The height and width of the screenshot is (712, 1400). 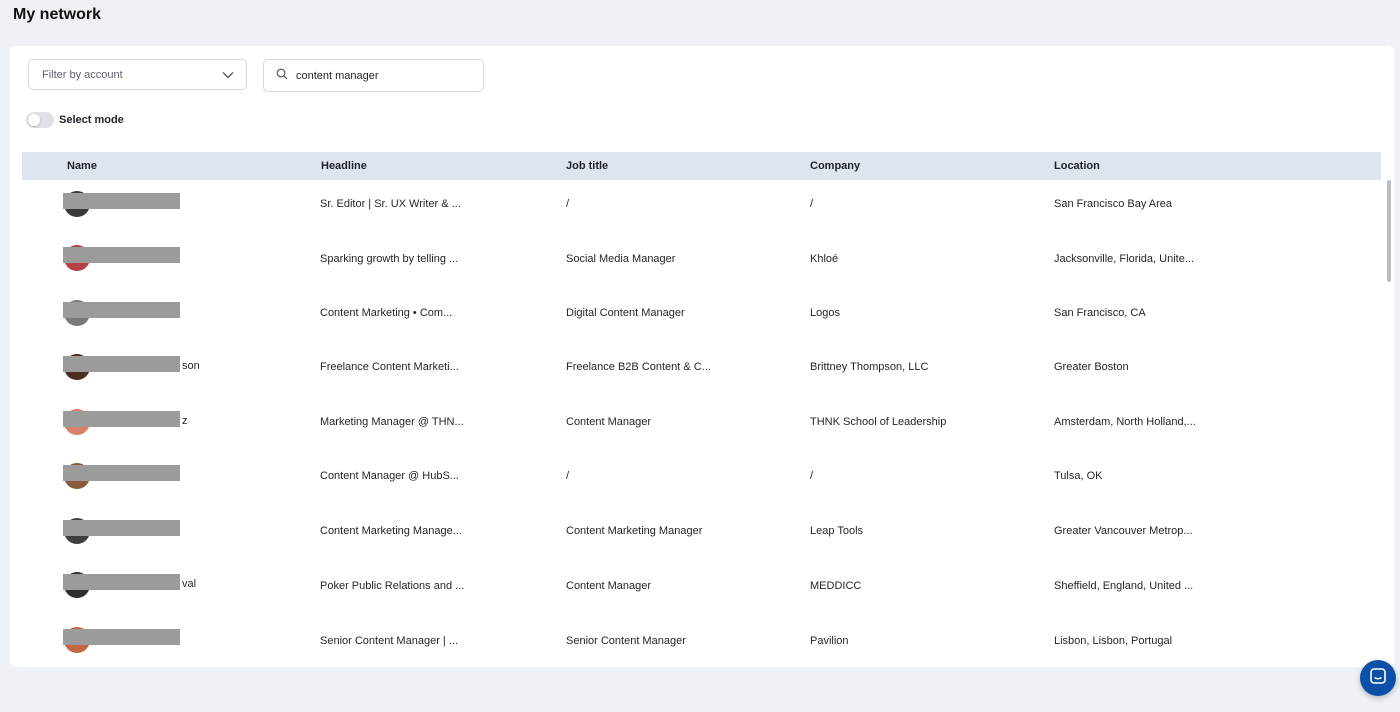 I want to click on job-title-cell: Digital Content Manager, so click(x=625, y=313).